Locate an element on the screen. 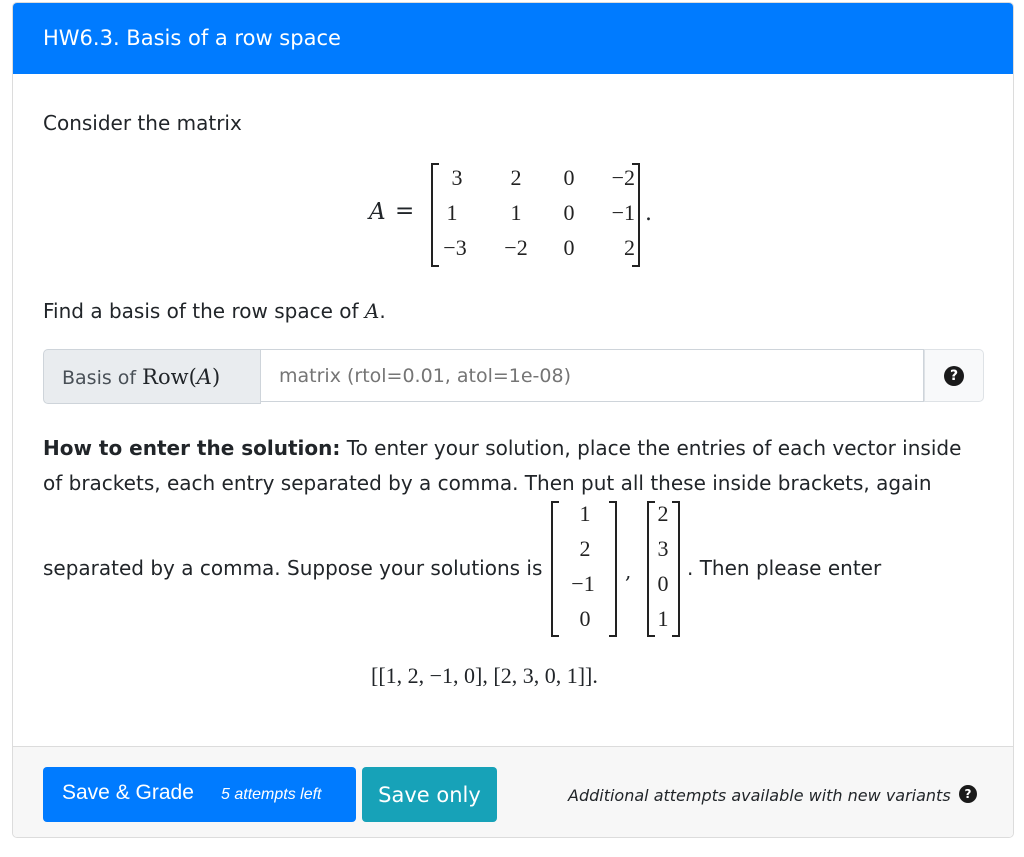 The height and width of the screenshot is (857, 1024). equals-sign: = is located at coordinates (405, 211).